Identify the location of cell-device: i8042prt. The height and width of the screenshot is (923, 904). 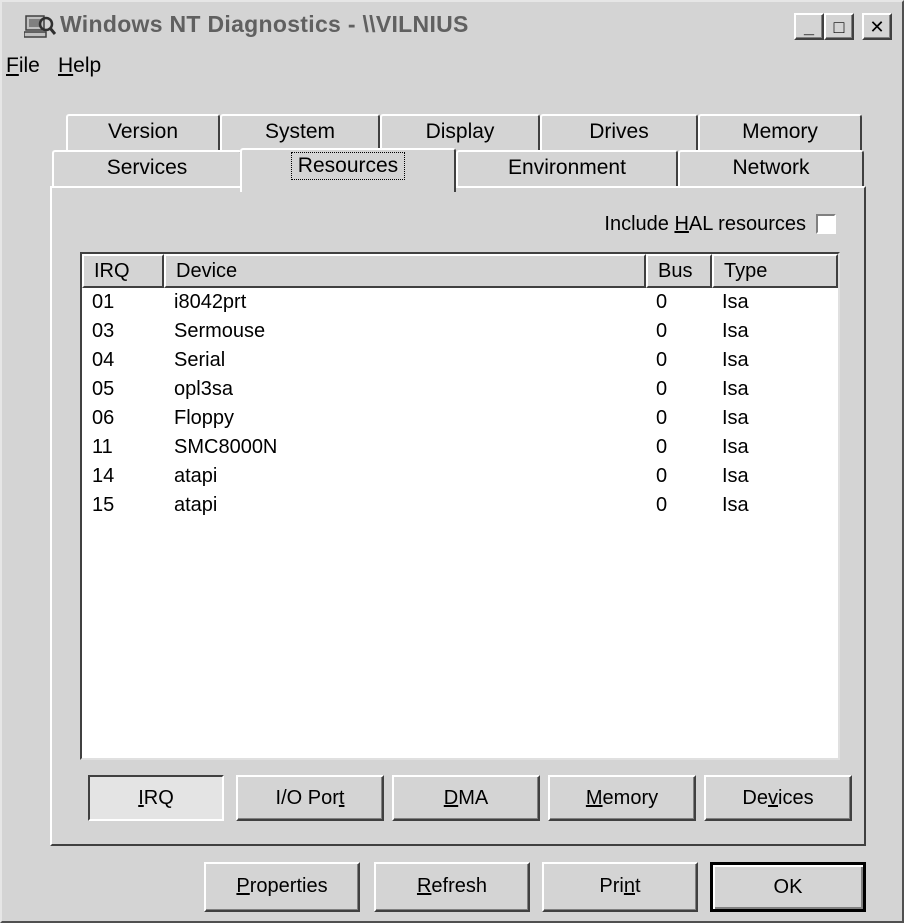
(210, 302).